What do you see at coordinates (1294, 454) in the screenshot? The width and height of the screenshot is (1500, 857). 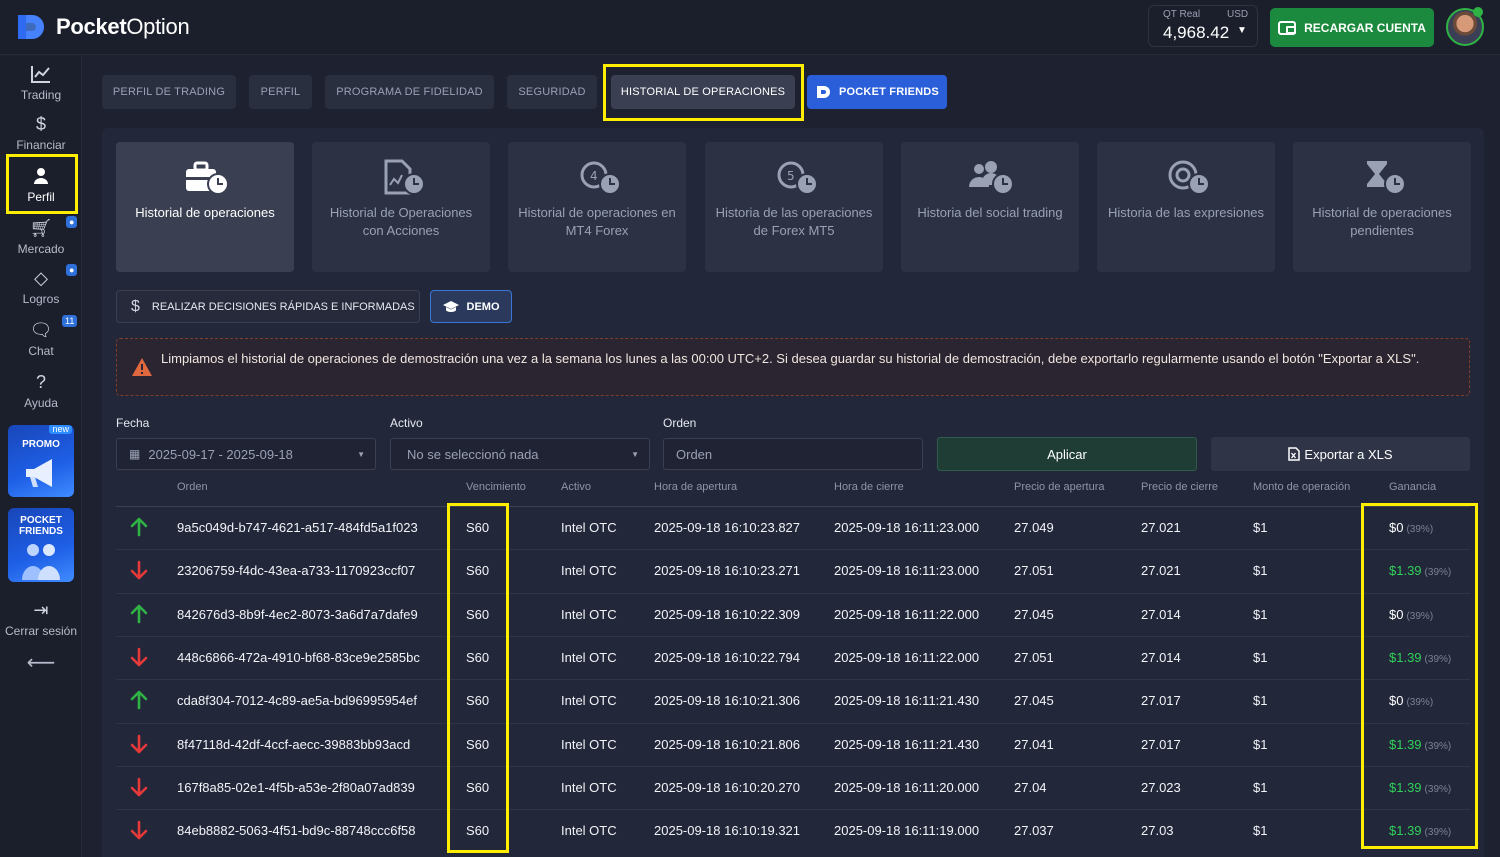 I see `file-excel-icon` at bounding box center [1294, 454].